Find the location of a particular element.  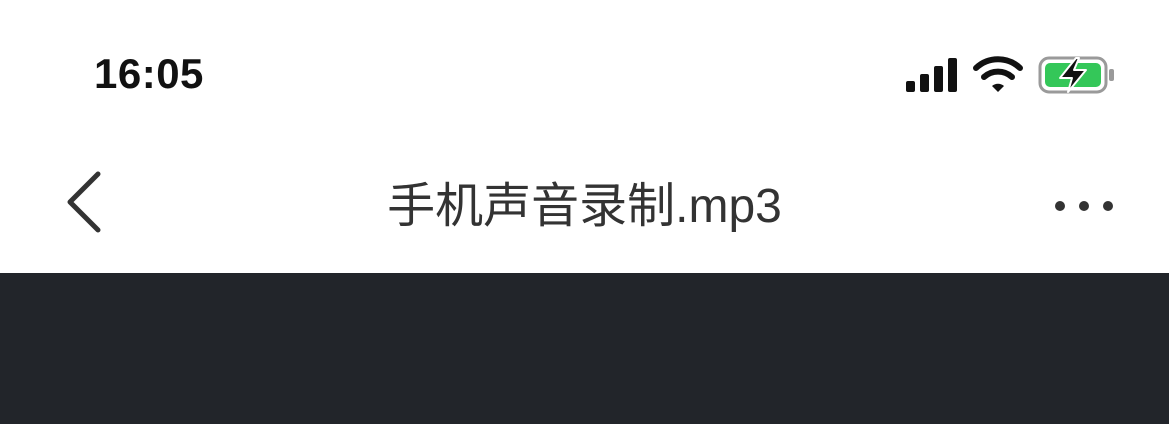

page-title: 手机声音录制.mp3 is located at coordinates (584, 206).